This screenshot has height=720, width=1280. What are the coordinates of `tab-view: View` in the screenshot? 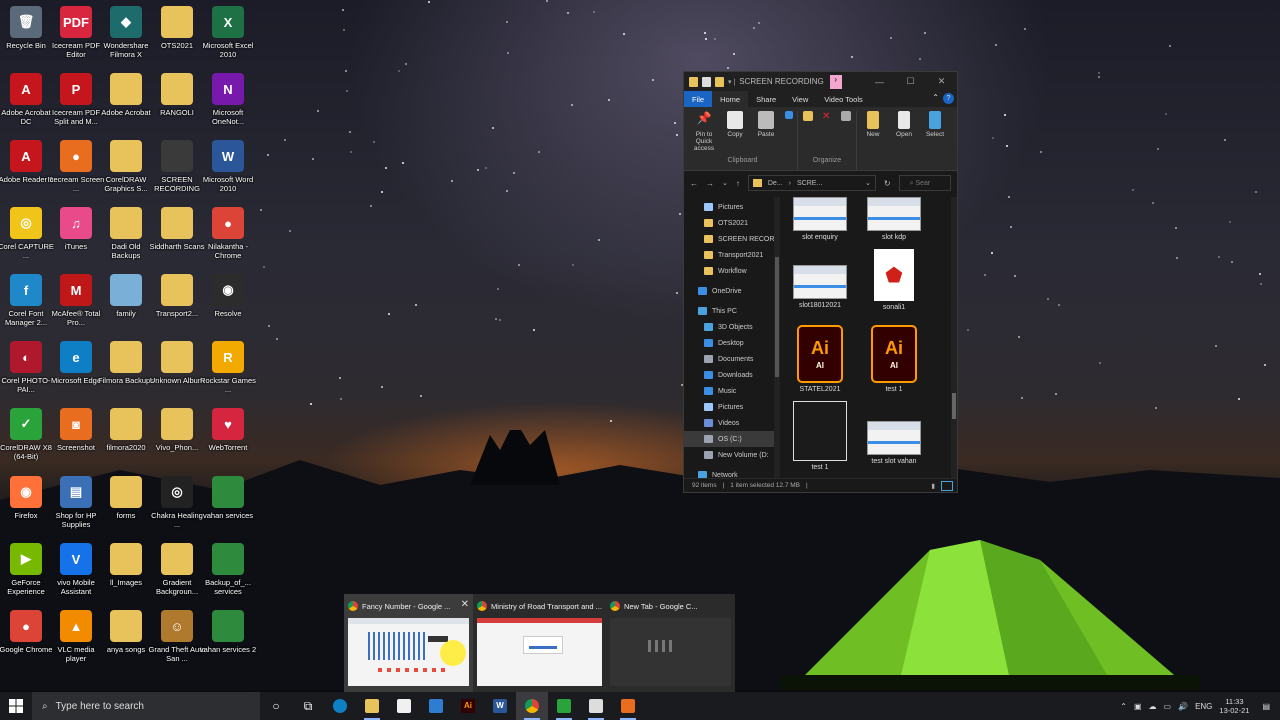 It's located at (800, 99).